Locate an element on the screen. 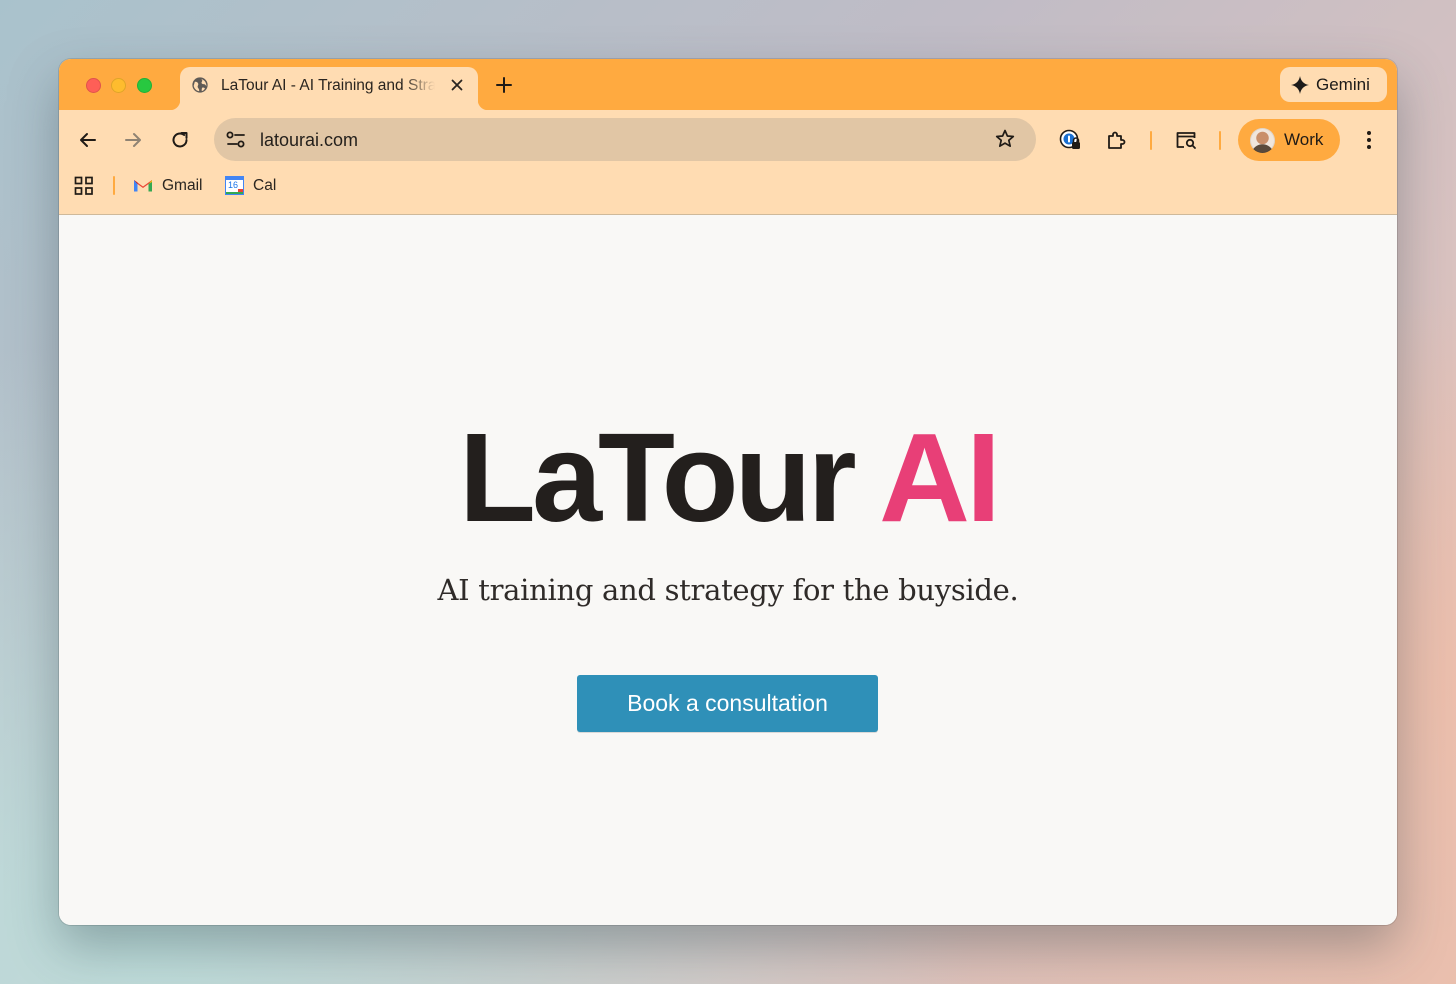 The width and height of the screenshot is (1456, 984). back-arrow-icon is located at coordinates (88, 140).